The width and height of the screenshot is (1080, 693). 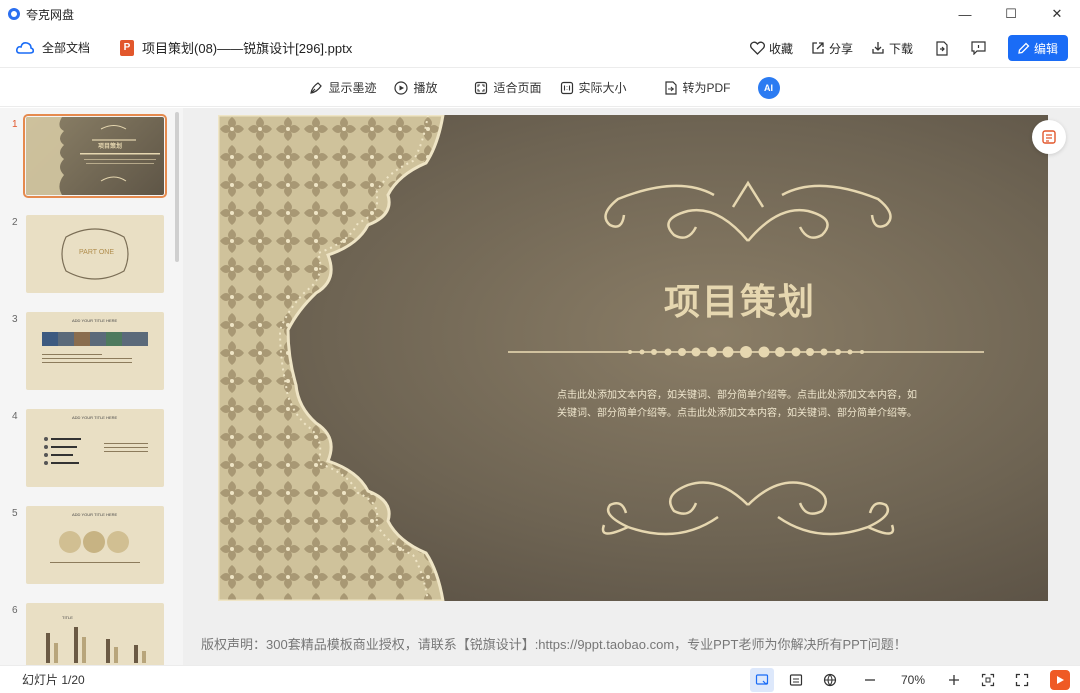 What do you see at coordinates (740, 302) in the screenshot?
I see `slide-title: 项目策划` at bounding box center [740, 302].